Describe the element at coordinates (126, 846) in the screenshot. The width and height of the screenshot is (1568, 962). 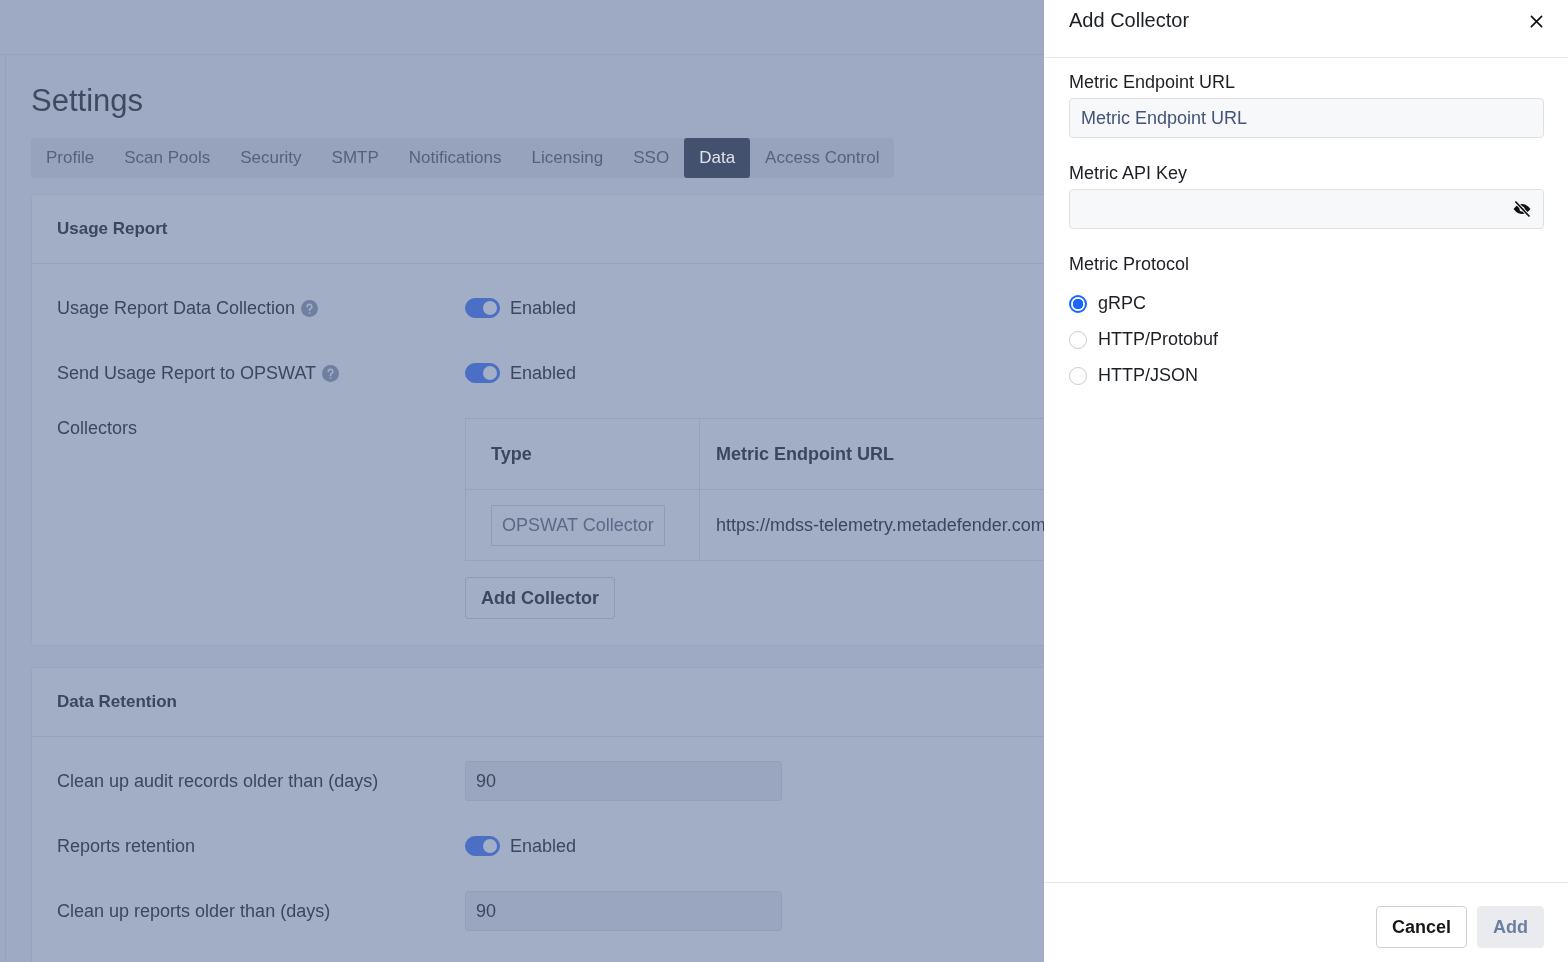
I see `setting-label: Reports retention` at that location.